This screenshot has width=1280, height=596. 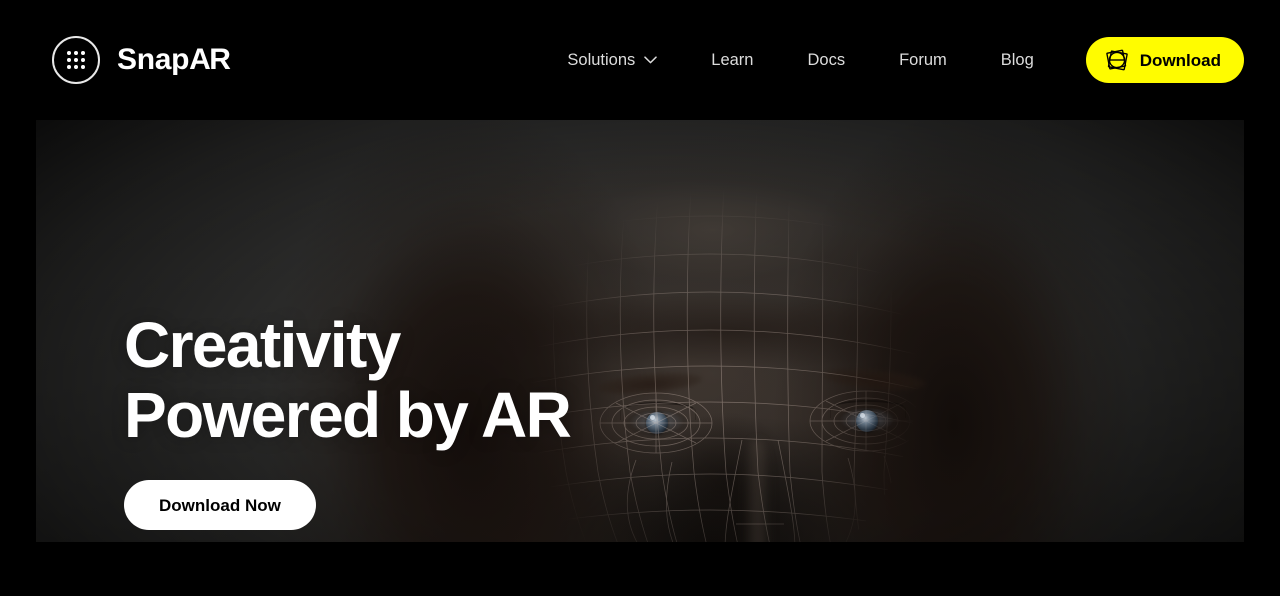 What do you see at coordinates (658, 411) in the screenshot?
I see `portrait-eyelid-left` at bounding box center [658, 411].